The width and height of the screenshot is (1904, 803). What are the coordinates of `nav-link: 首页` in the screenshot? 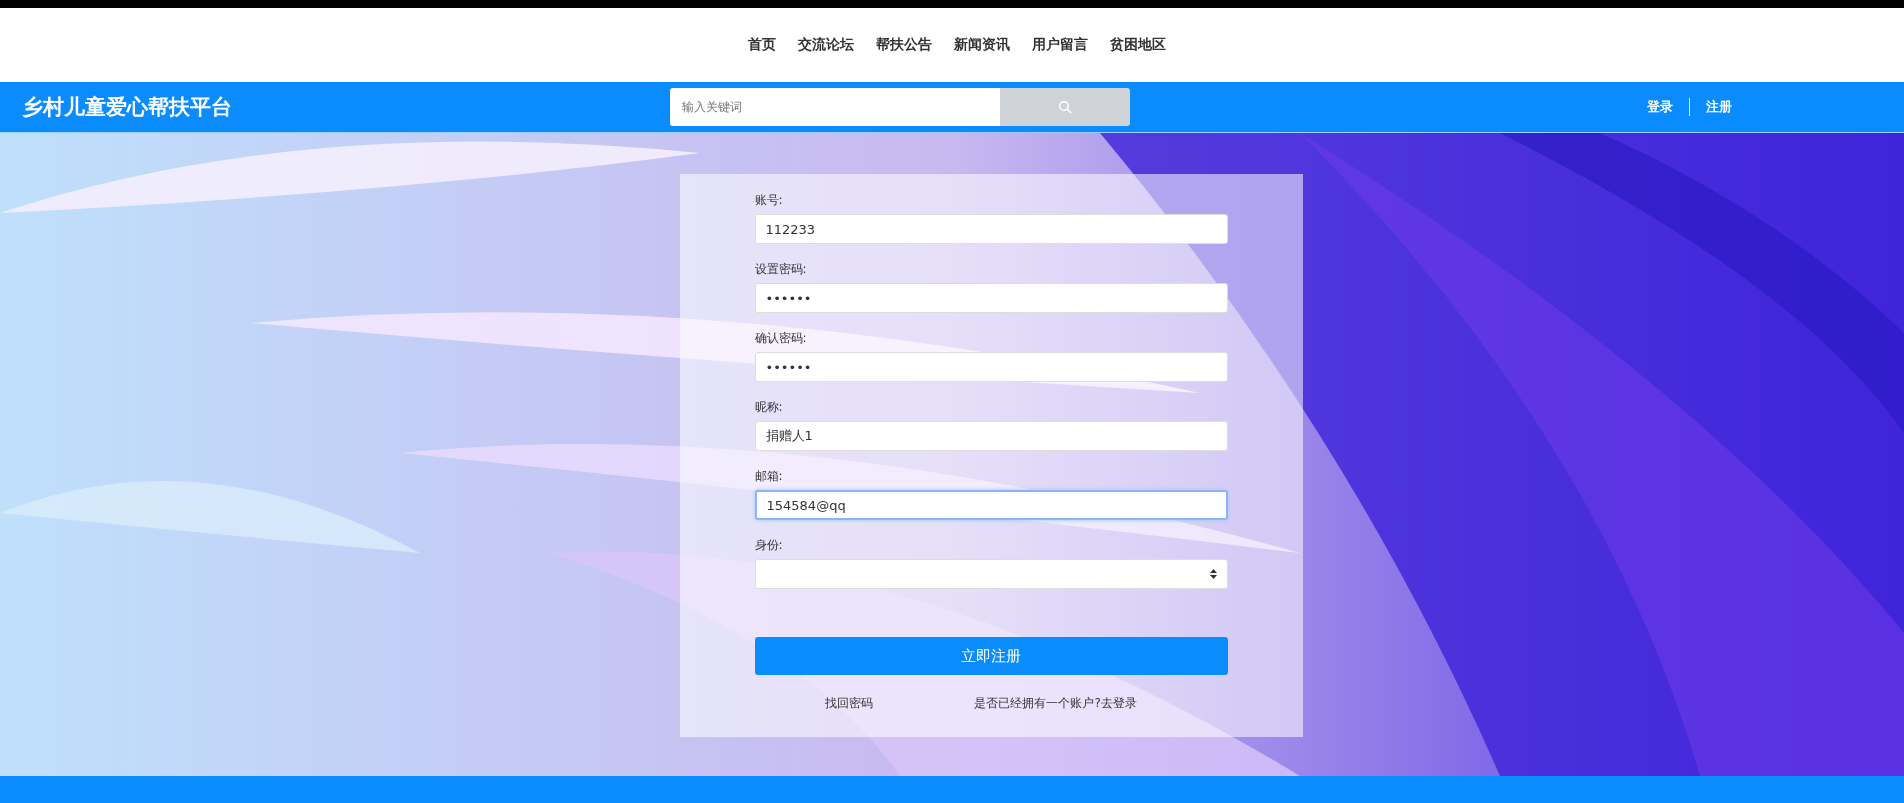 It's located at (762, 45).